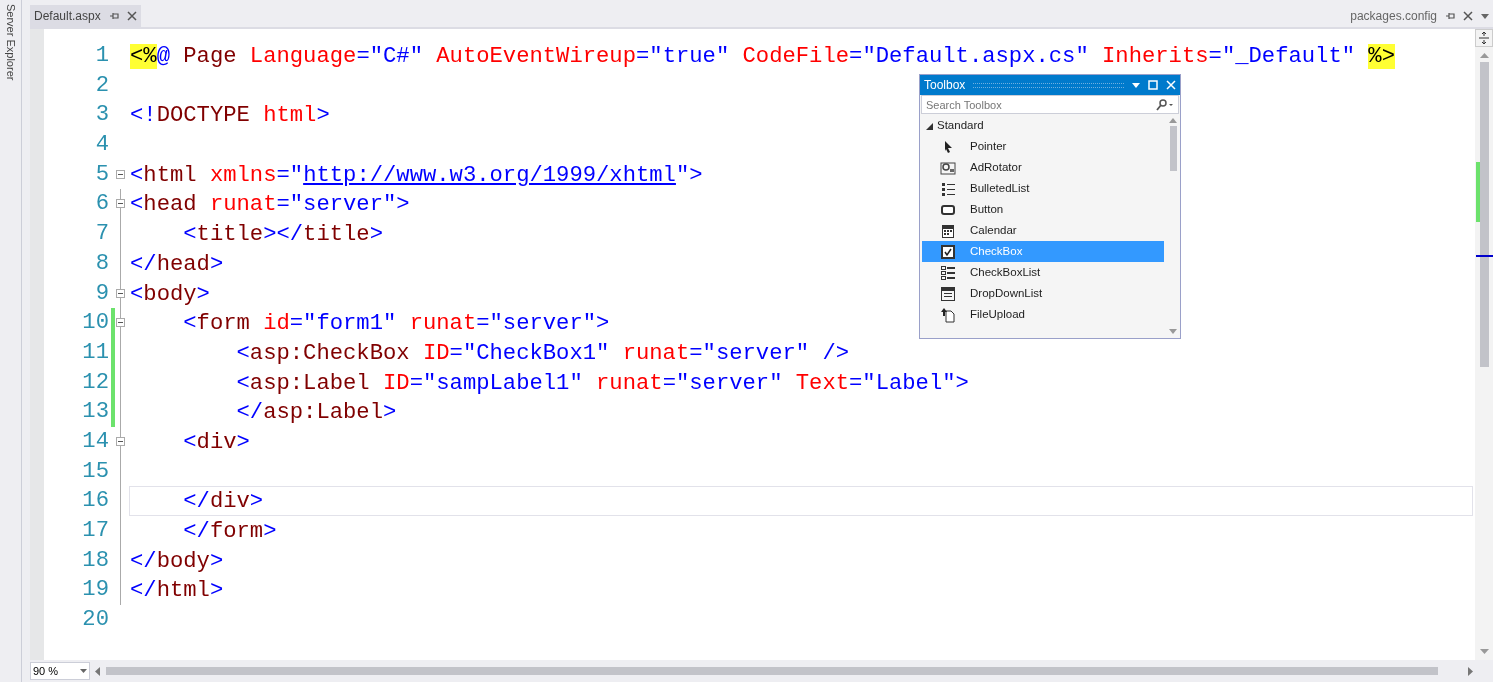  Describe the element at coordinates (270, 205) in the screenshot. I see `code-line: <head runat="server">` at that location.